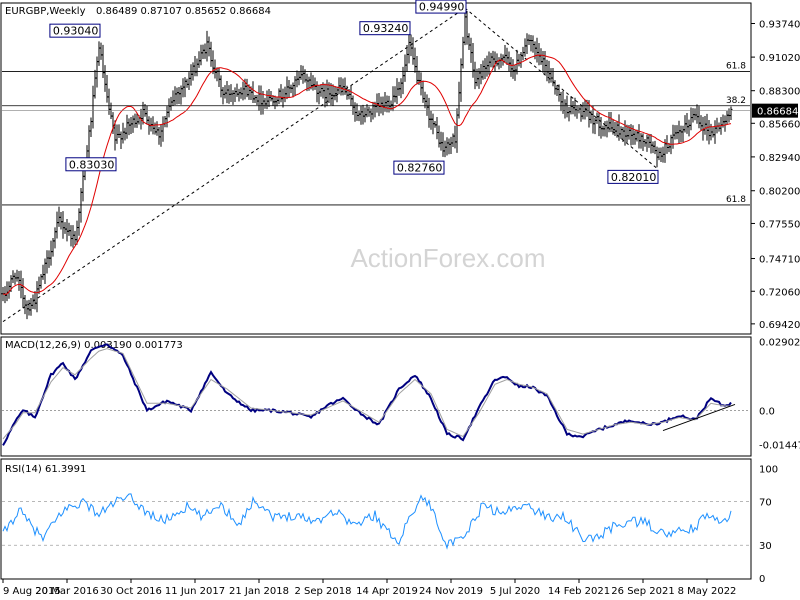 The image size is (800, 600). I want to click on price-axis-tick: 0.74710, so click(779, 260).